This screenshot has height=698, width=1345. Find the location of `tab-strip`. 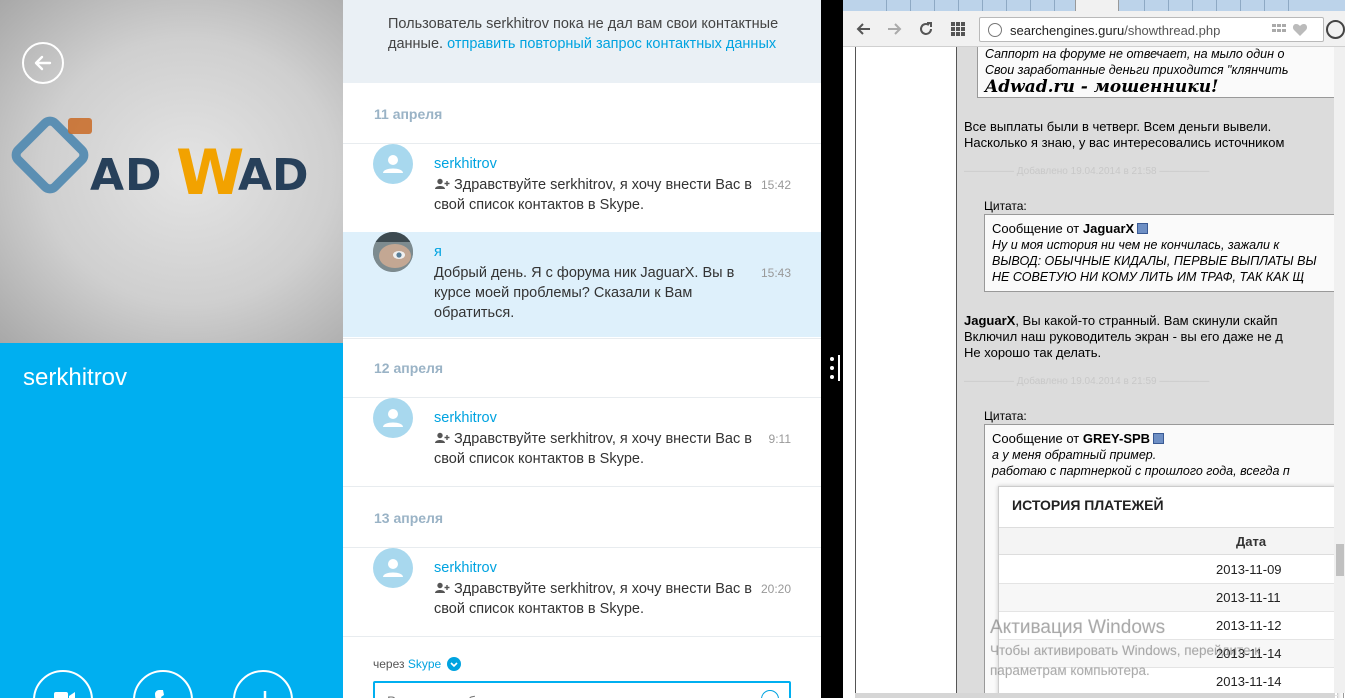

tab-strip is located at coordinates (1094, 5).